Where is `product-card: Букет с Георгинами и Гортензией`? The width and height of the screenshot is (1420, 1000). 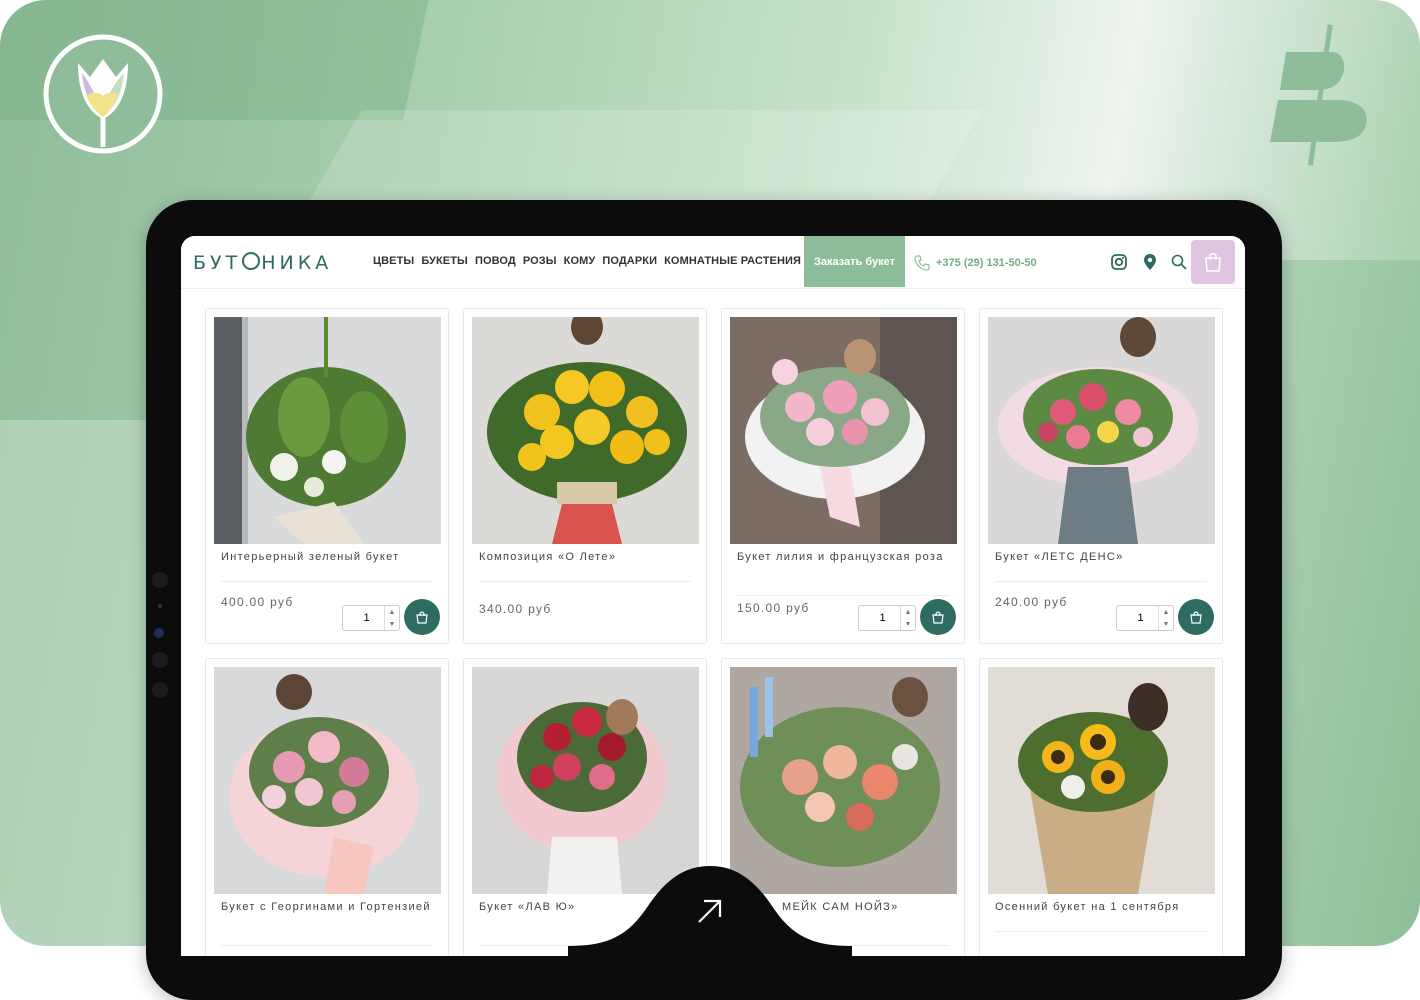 product-card: Букет с Георгинами и Гортензией is located at coordinates (327, 807).